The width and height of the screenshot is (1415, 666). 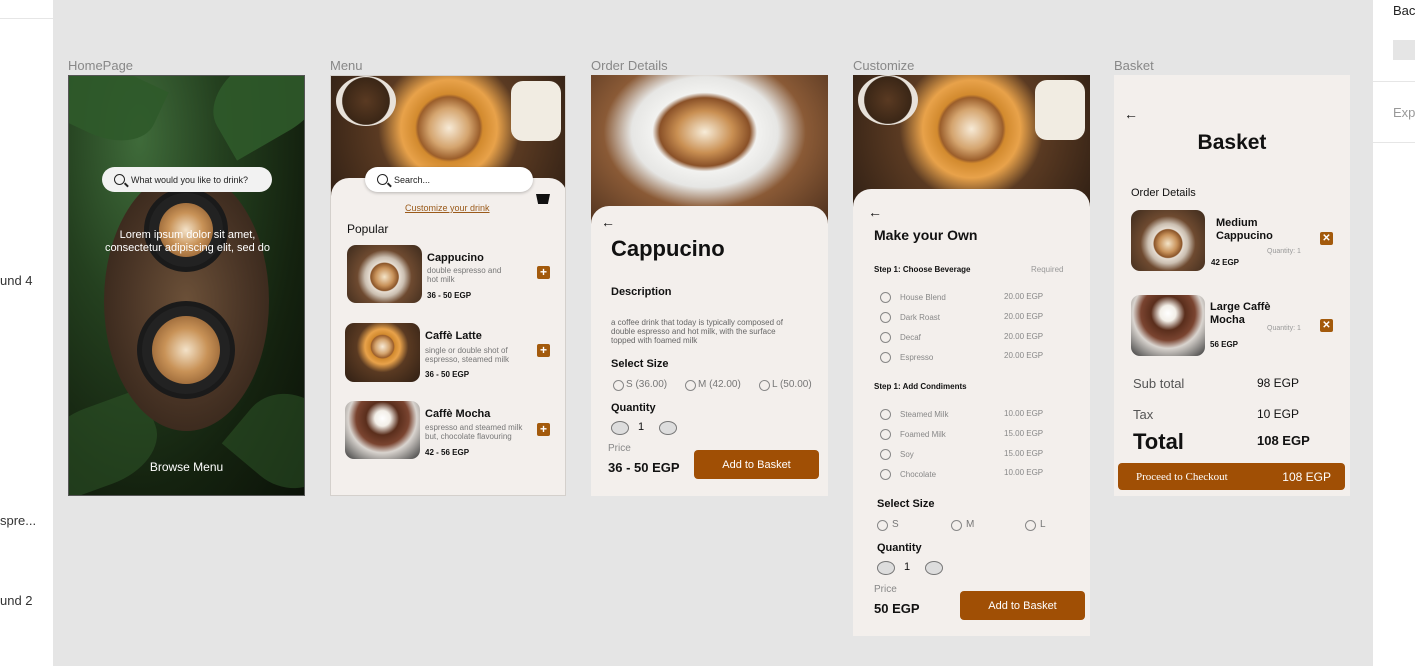 What do you see at coordinates (1134, 65) in the screenshot?
I see `frame-label-basket: Basket` at bounding box center [1134, 65].